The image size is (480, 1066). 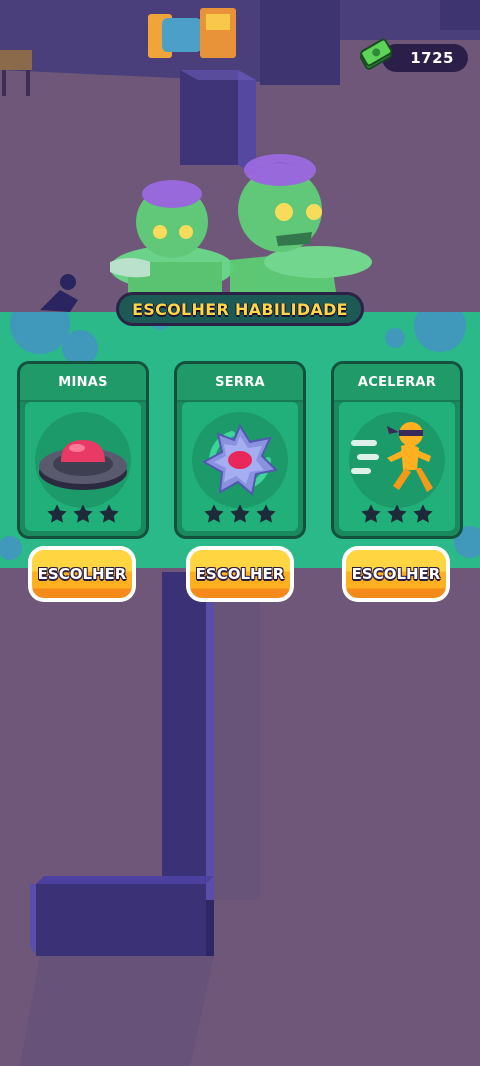 I want to click on choose-acelerar-button: ESCOLHER, so click(x=396, y=574).